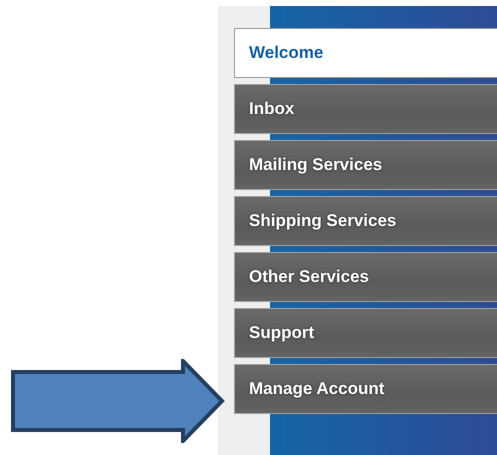 This screenshot has width=497, height=455. I want to click on menu-item: Support, so click(365, 333).